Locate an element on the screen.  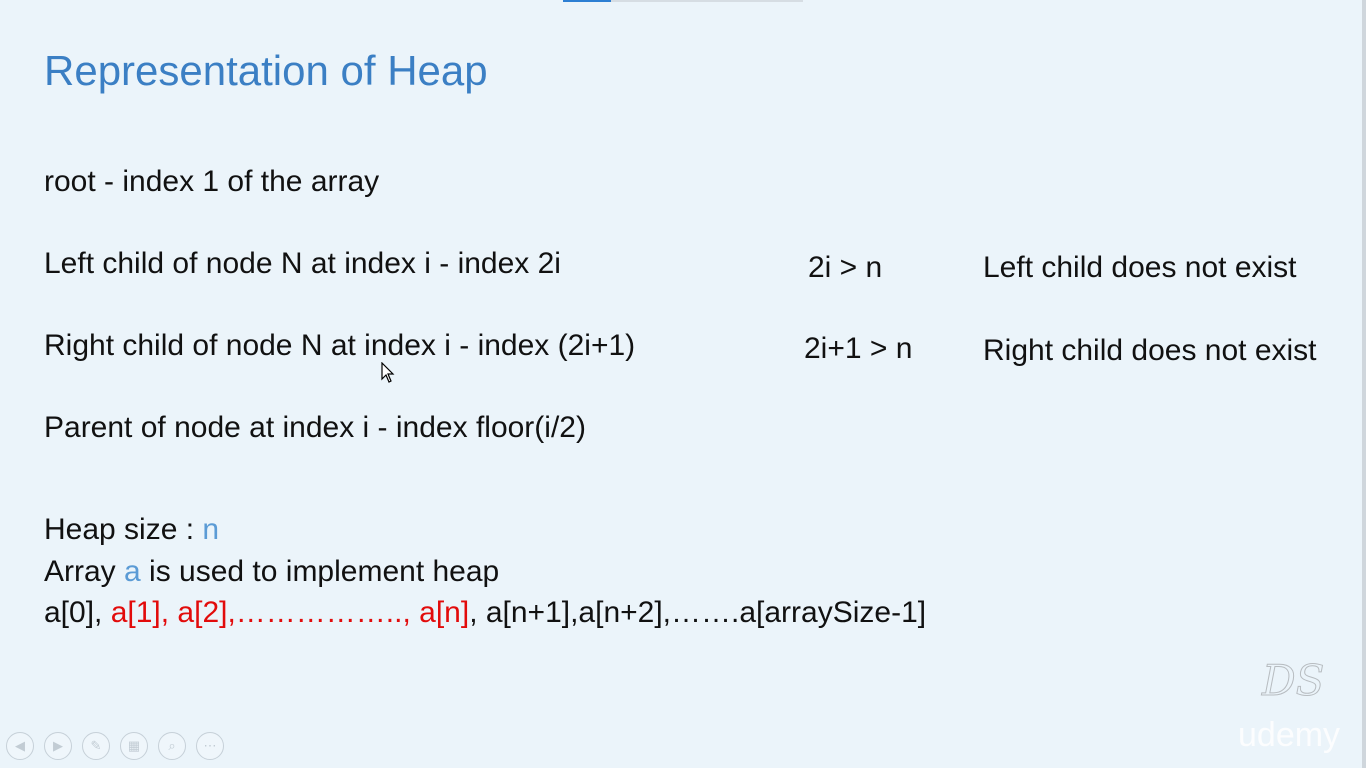
left-result: Left child does not exist is located at coordinates (1140, 267).